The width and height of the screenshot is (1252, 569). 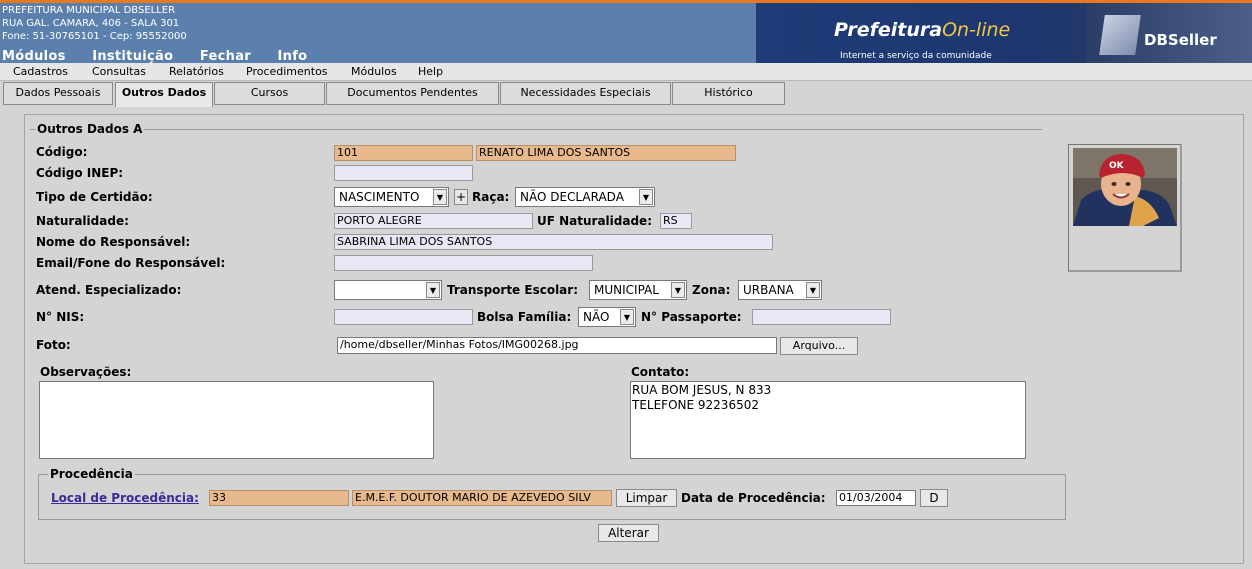 What do you see at coordinates (646, 498) in the screenshot?
I see `limpar-button: Limpar` at bounding box center [646, 498].